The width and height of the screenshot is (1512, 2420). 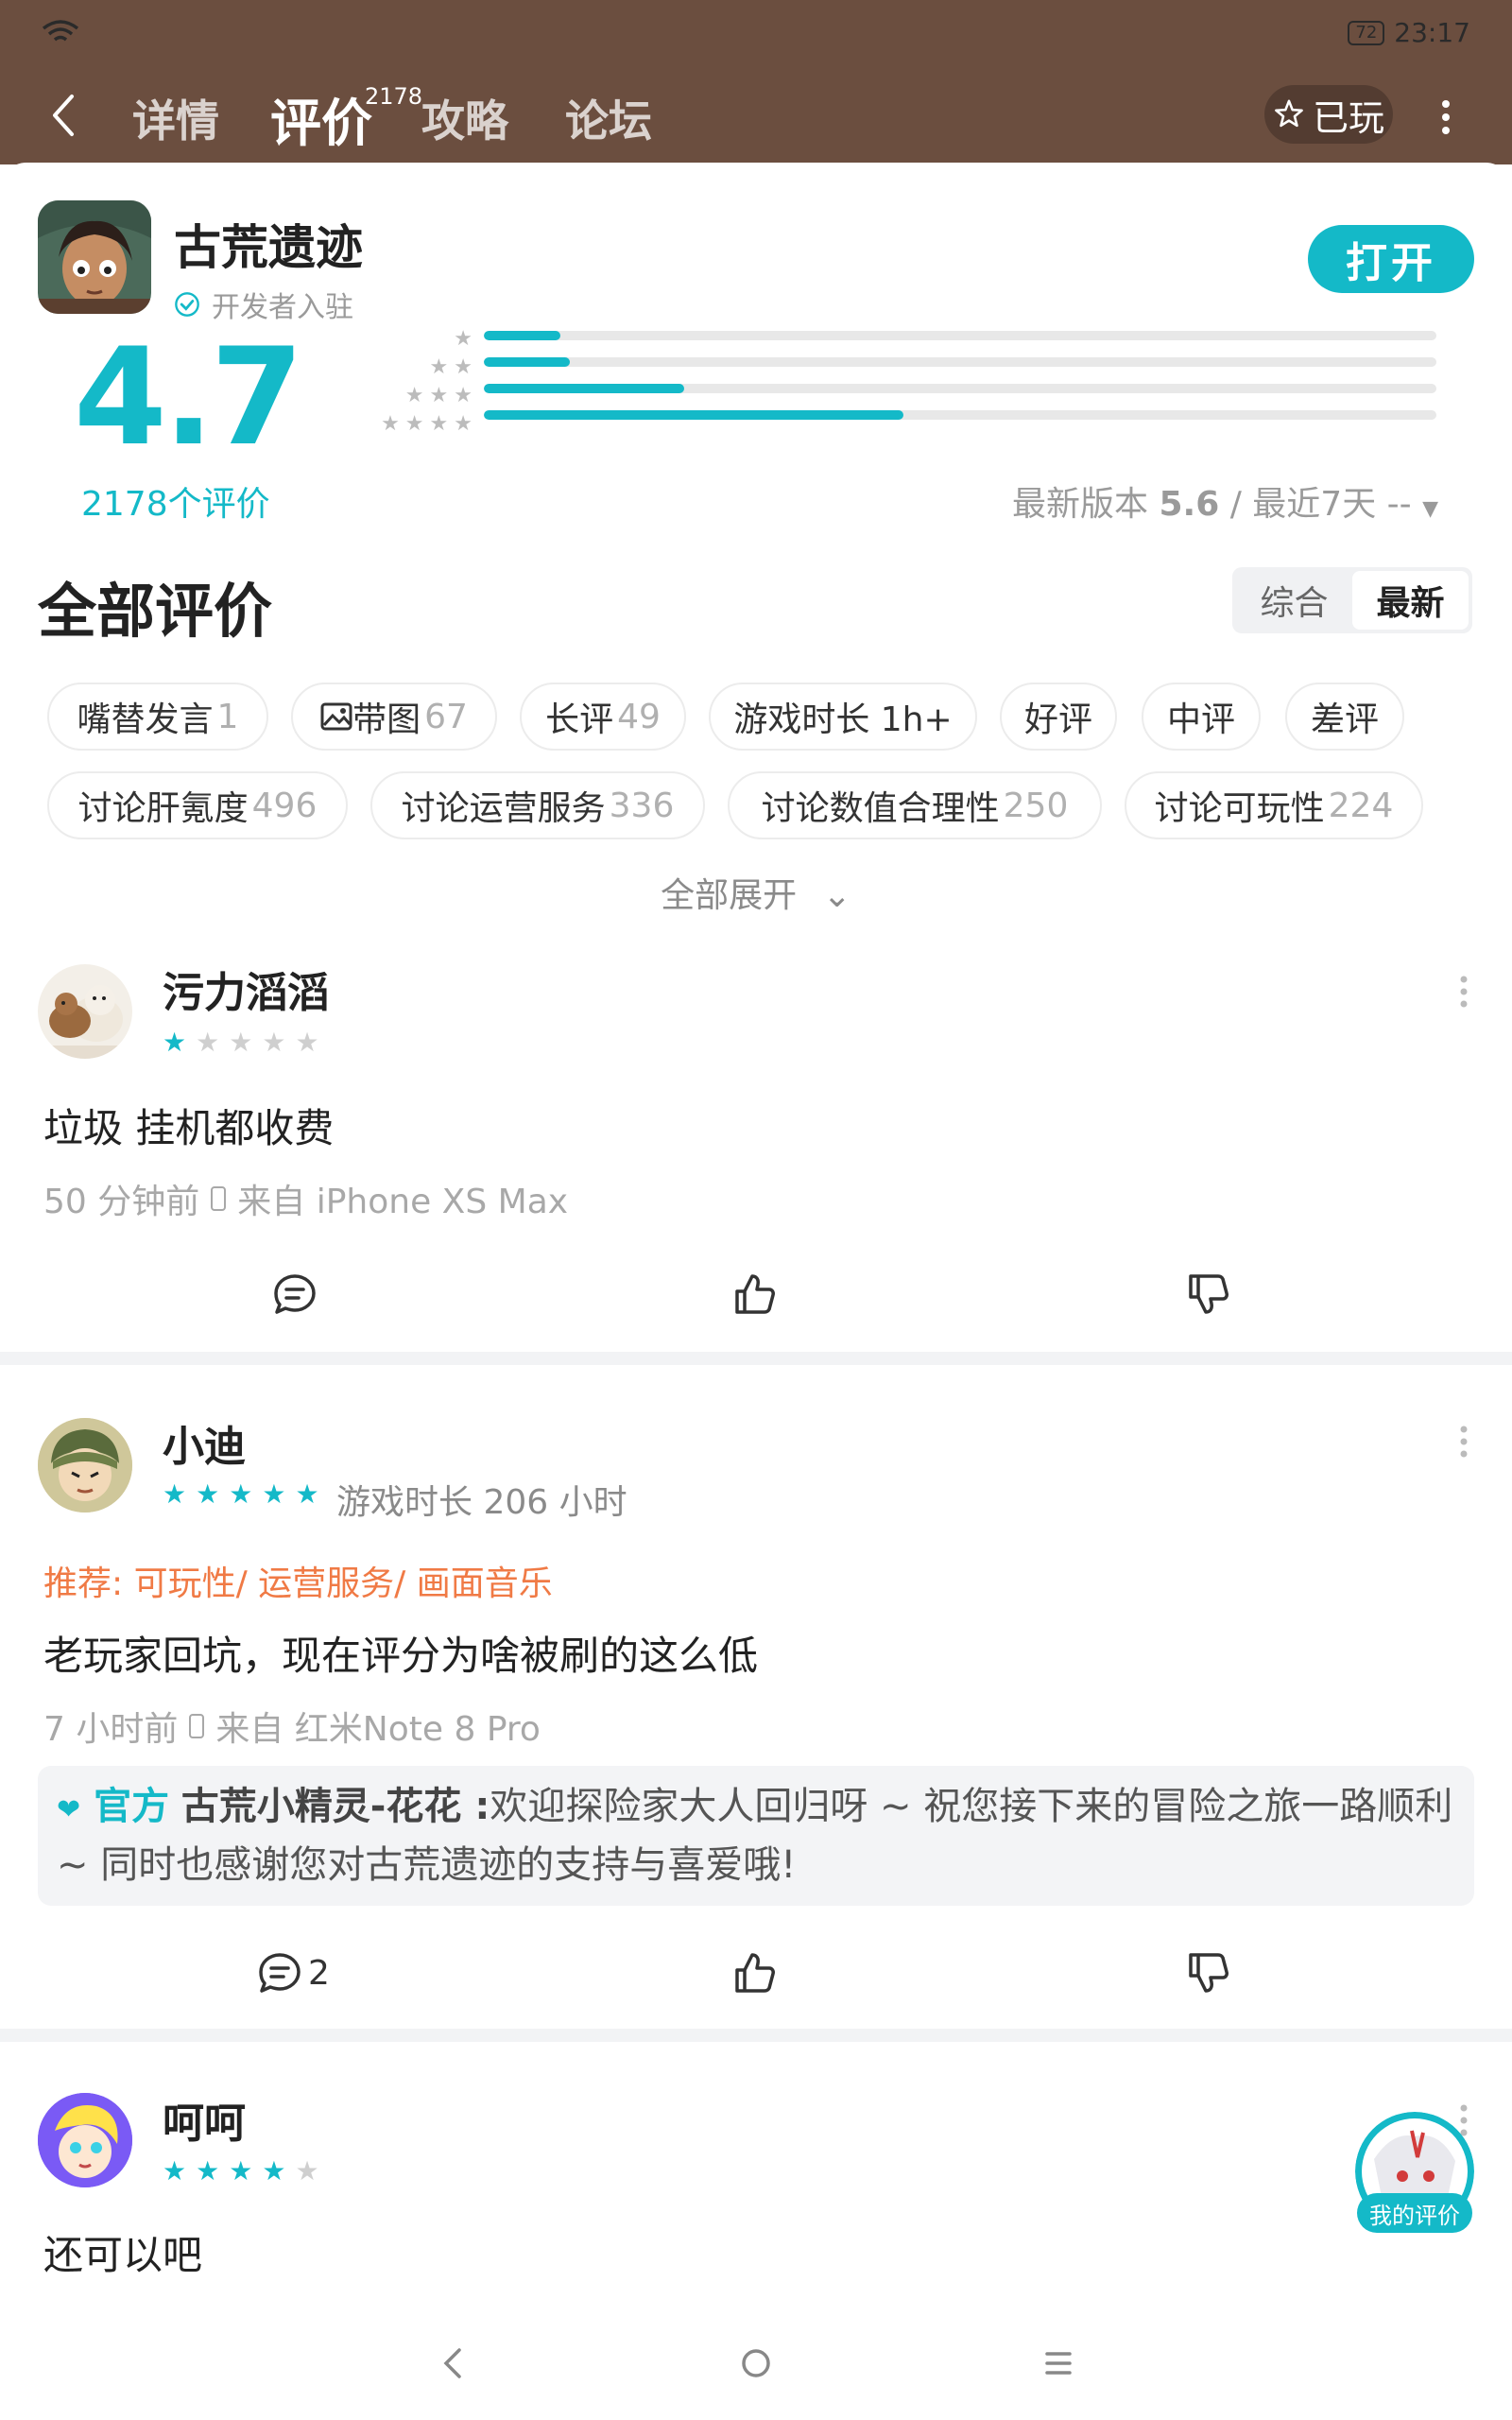 I want to click on filter-chip: 讨论运营服务 336, so click(x=537, y=805).